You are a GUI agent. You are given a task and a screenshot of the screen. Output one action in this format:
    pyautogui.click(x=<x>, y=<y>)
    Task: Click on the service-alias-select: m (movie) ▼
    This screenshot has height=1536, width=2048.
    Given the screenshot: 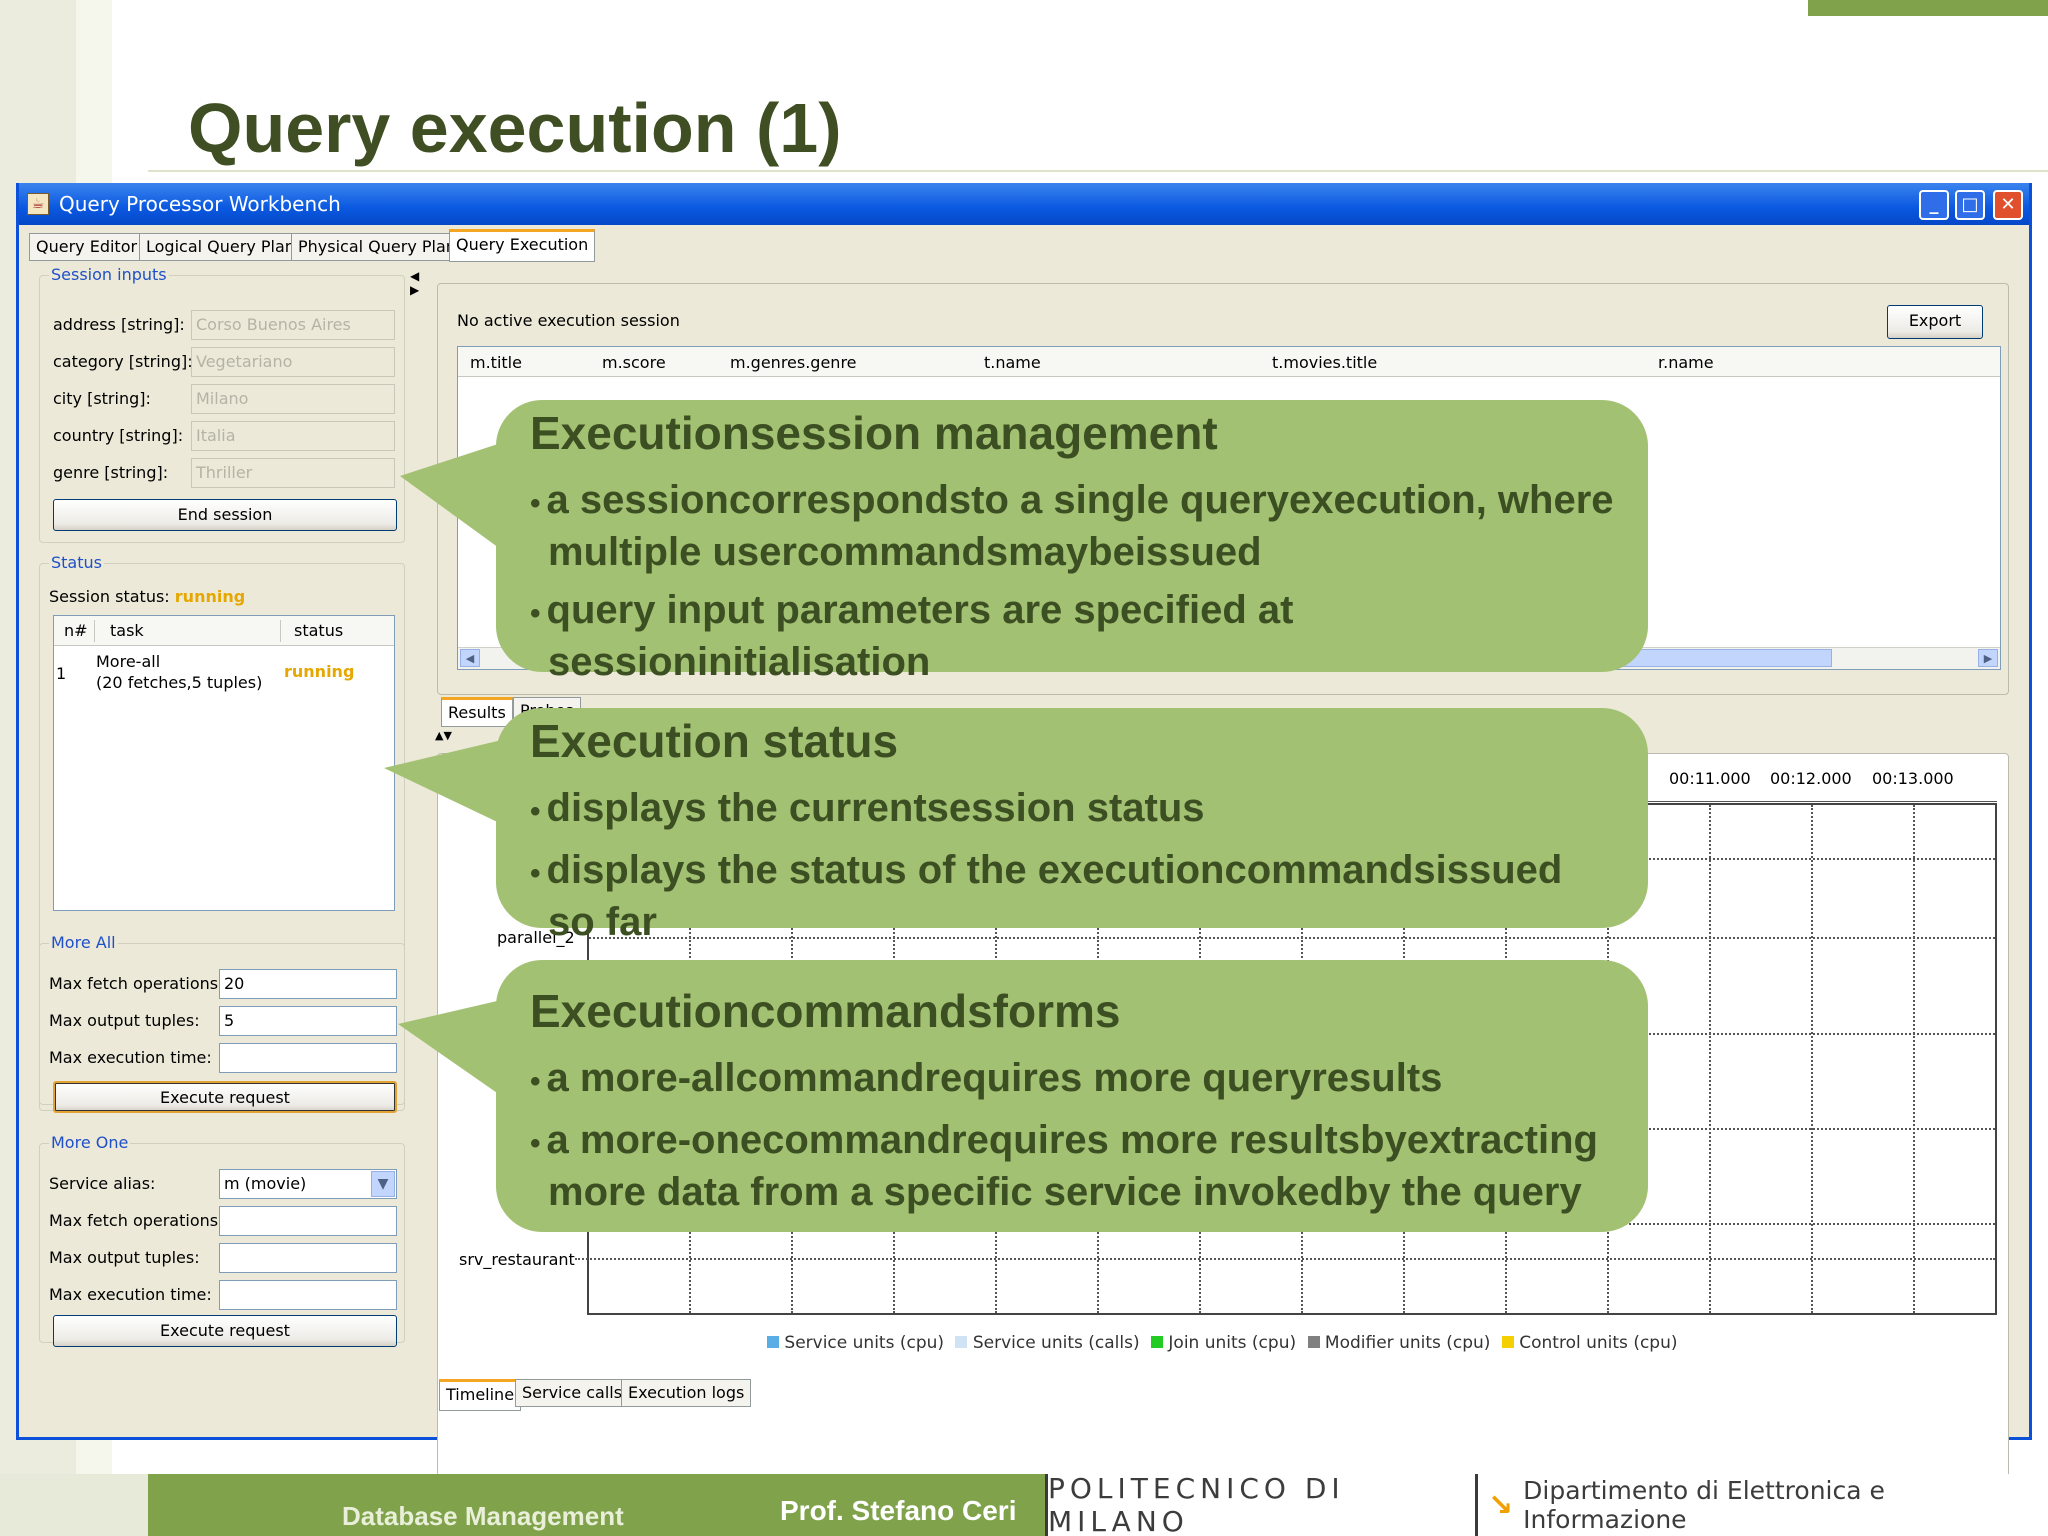 What is the action you would take?
    pyautogui.click(x=308, y=1184)
    